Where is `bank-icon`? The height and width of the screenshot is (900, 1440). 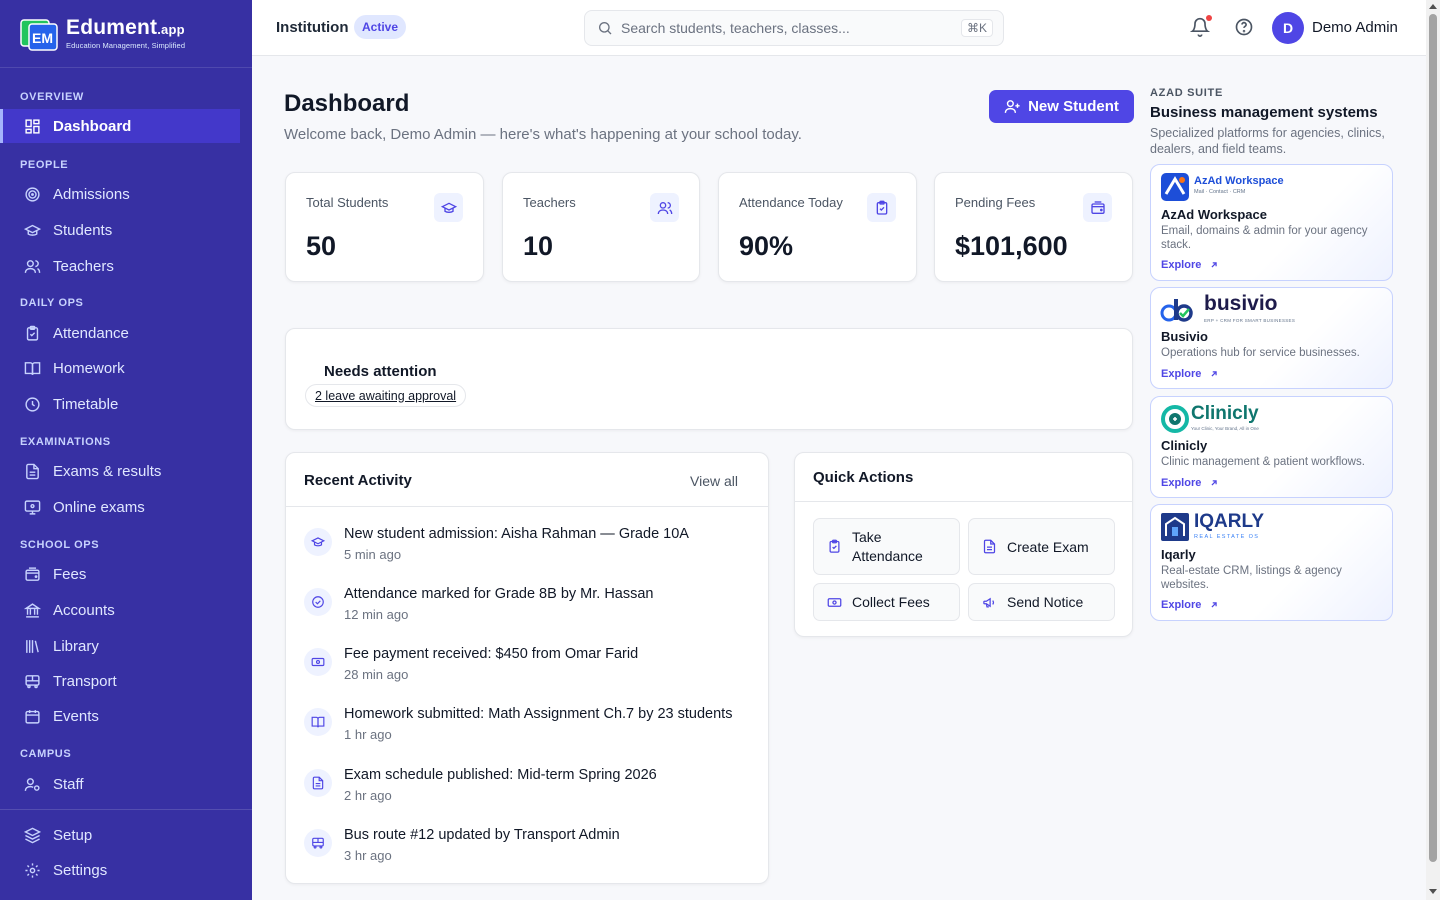 bank-icon is located at coordinates (32, 610).